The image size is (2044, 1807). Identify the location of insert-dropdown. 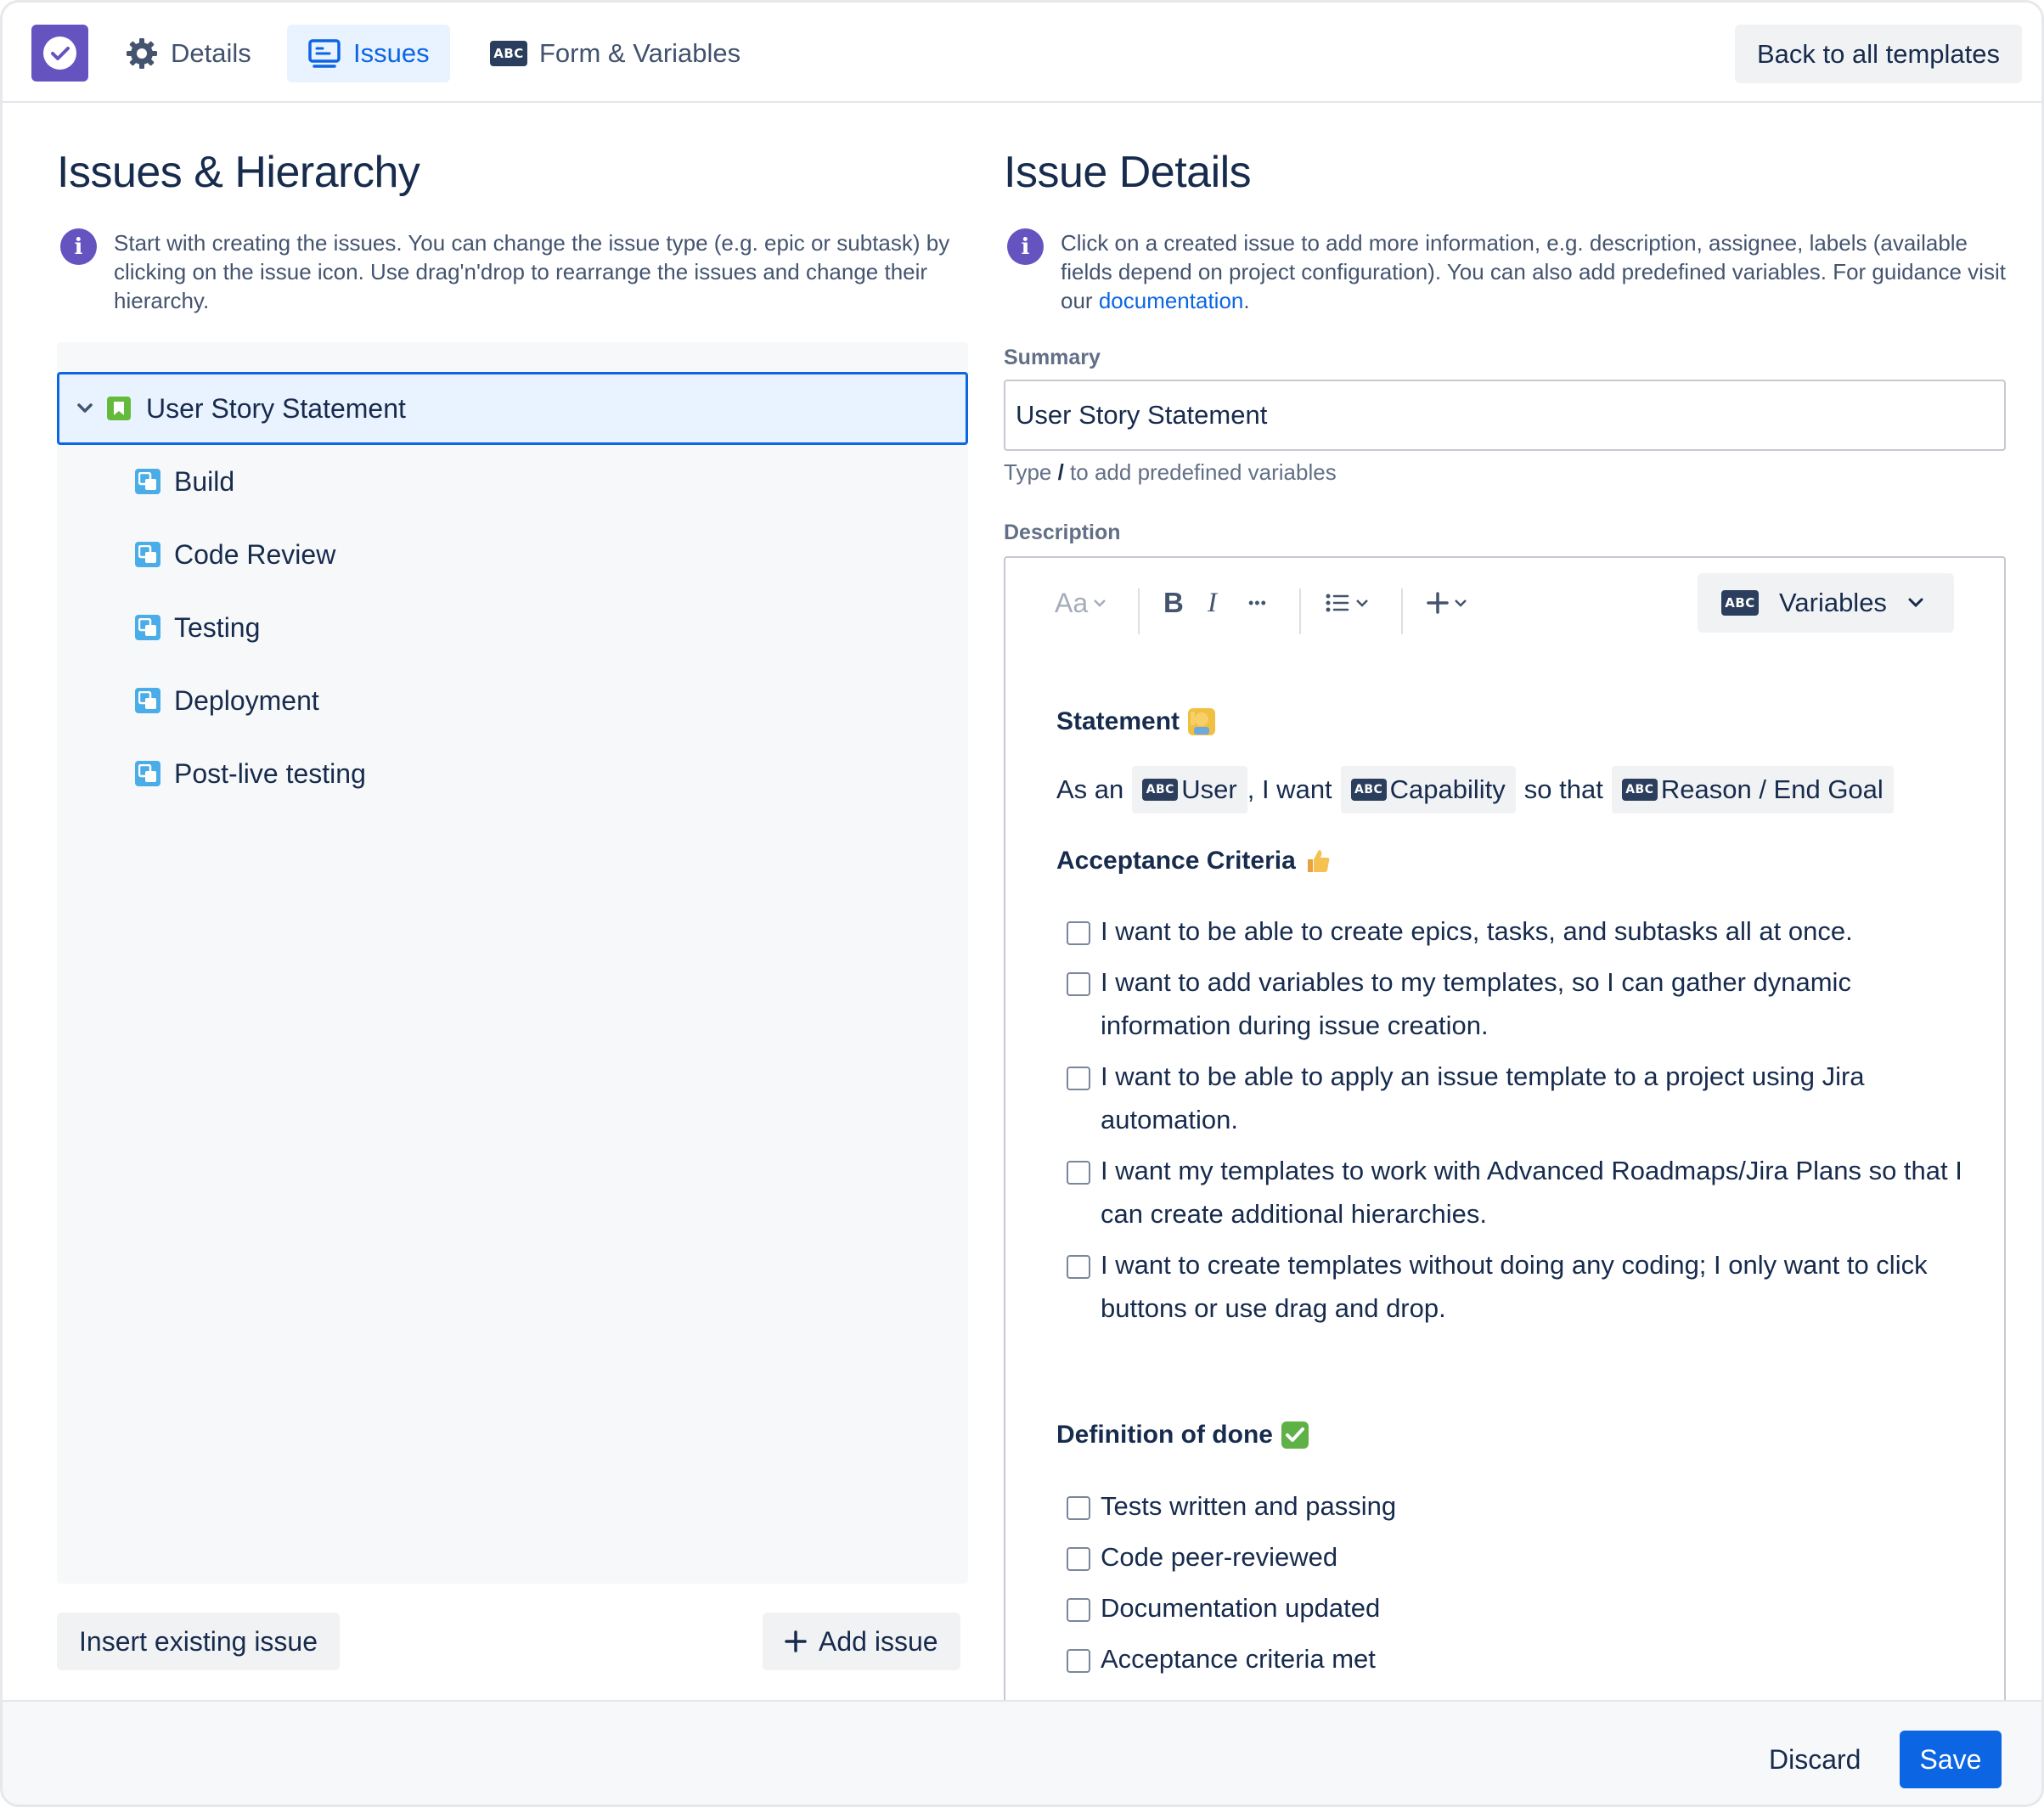
(1447, 603).